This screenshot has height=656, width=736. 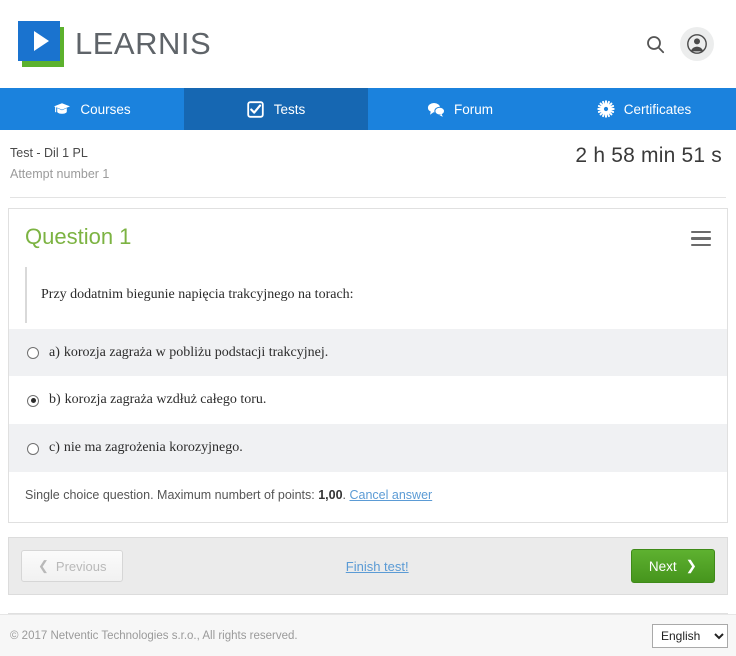 I want to click on question-card-header: Question 1, so click(x=368, y=229).